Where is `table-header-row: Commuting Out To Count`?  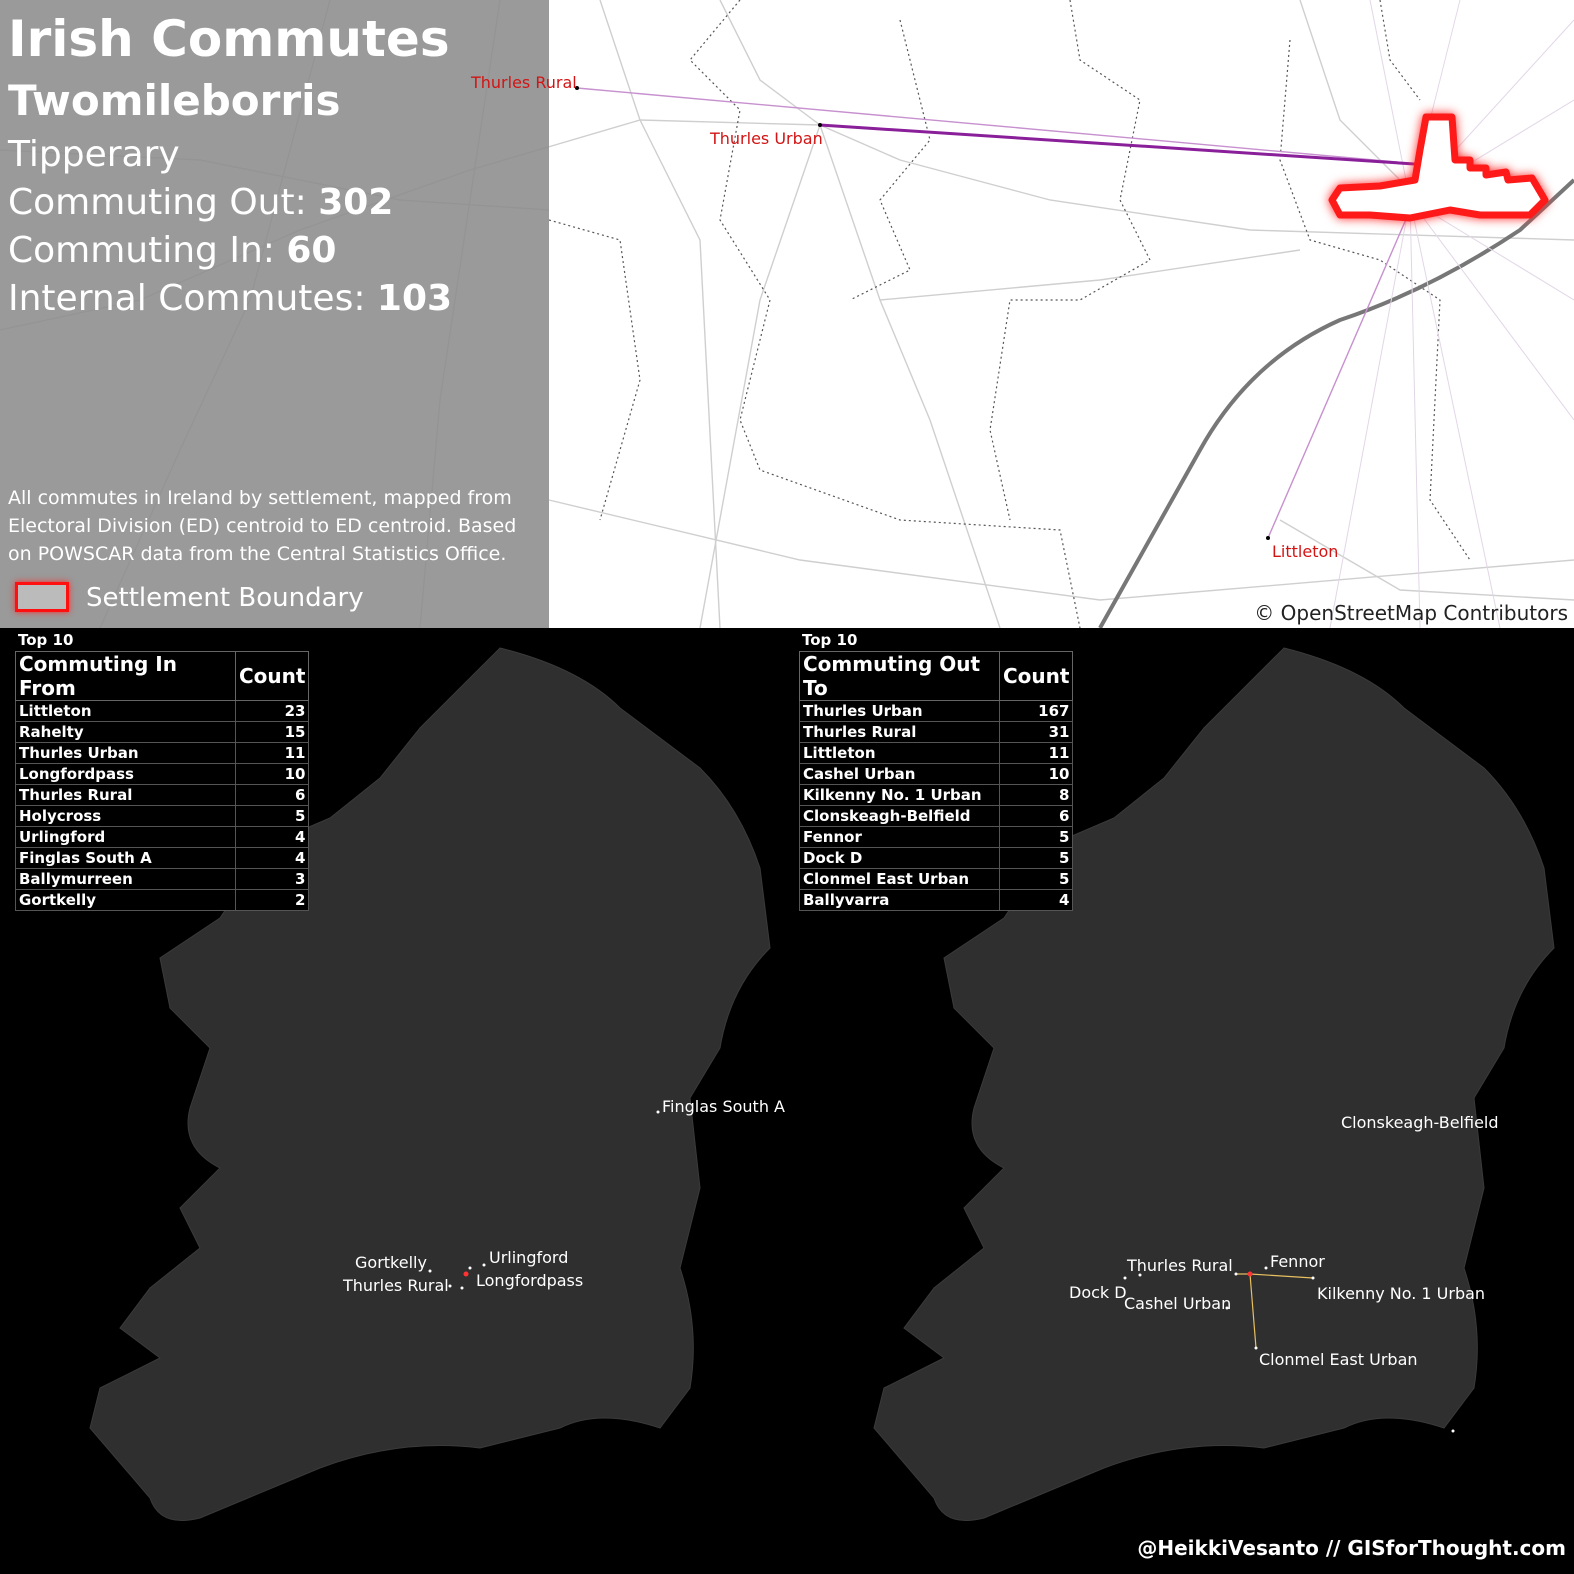
table-header-row: Commuting Out To Count is located at coordinates (936, 676).